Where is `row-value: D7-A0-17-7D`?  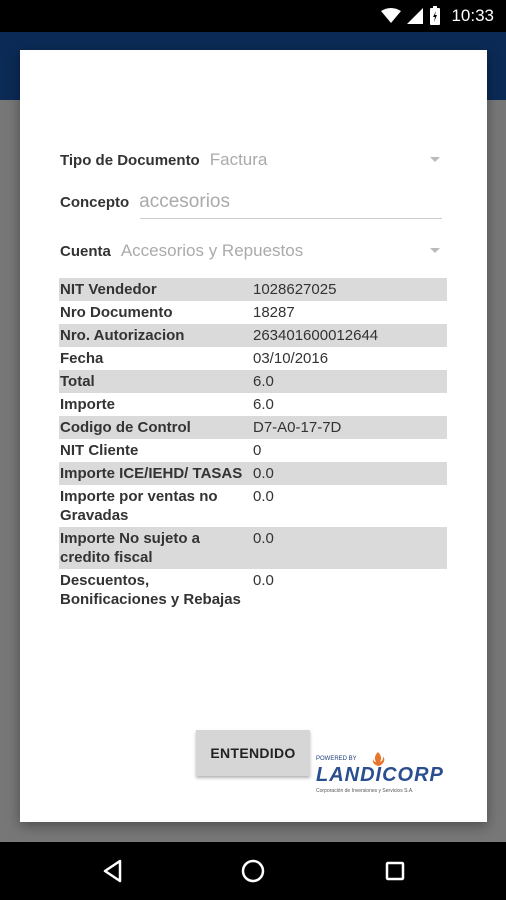
row-value: D7-A0-17-7D is located at coordinates (349, 427).